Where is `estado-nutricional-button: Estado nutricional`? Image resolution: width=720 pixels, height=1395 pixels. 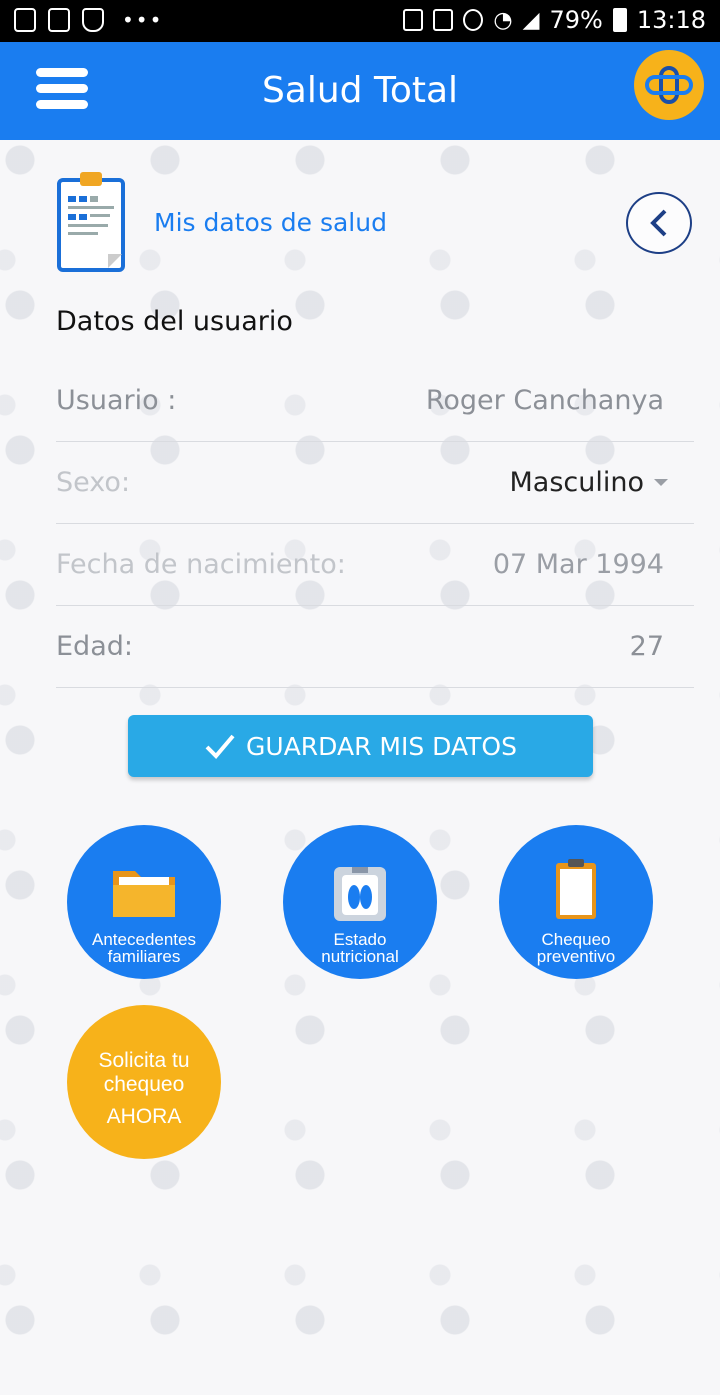 estado-nutricional-button: Estado nutricional is located at coordinates (360, 902).